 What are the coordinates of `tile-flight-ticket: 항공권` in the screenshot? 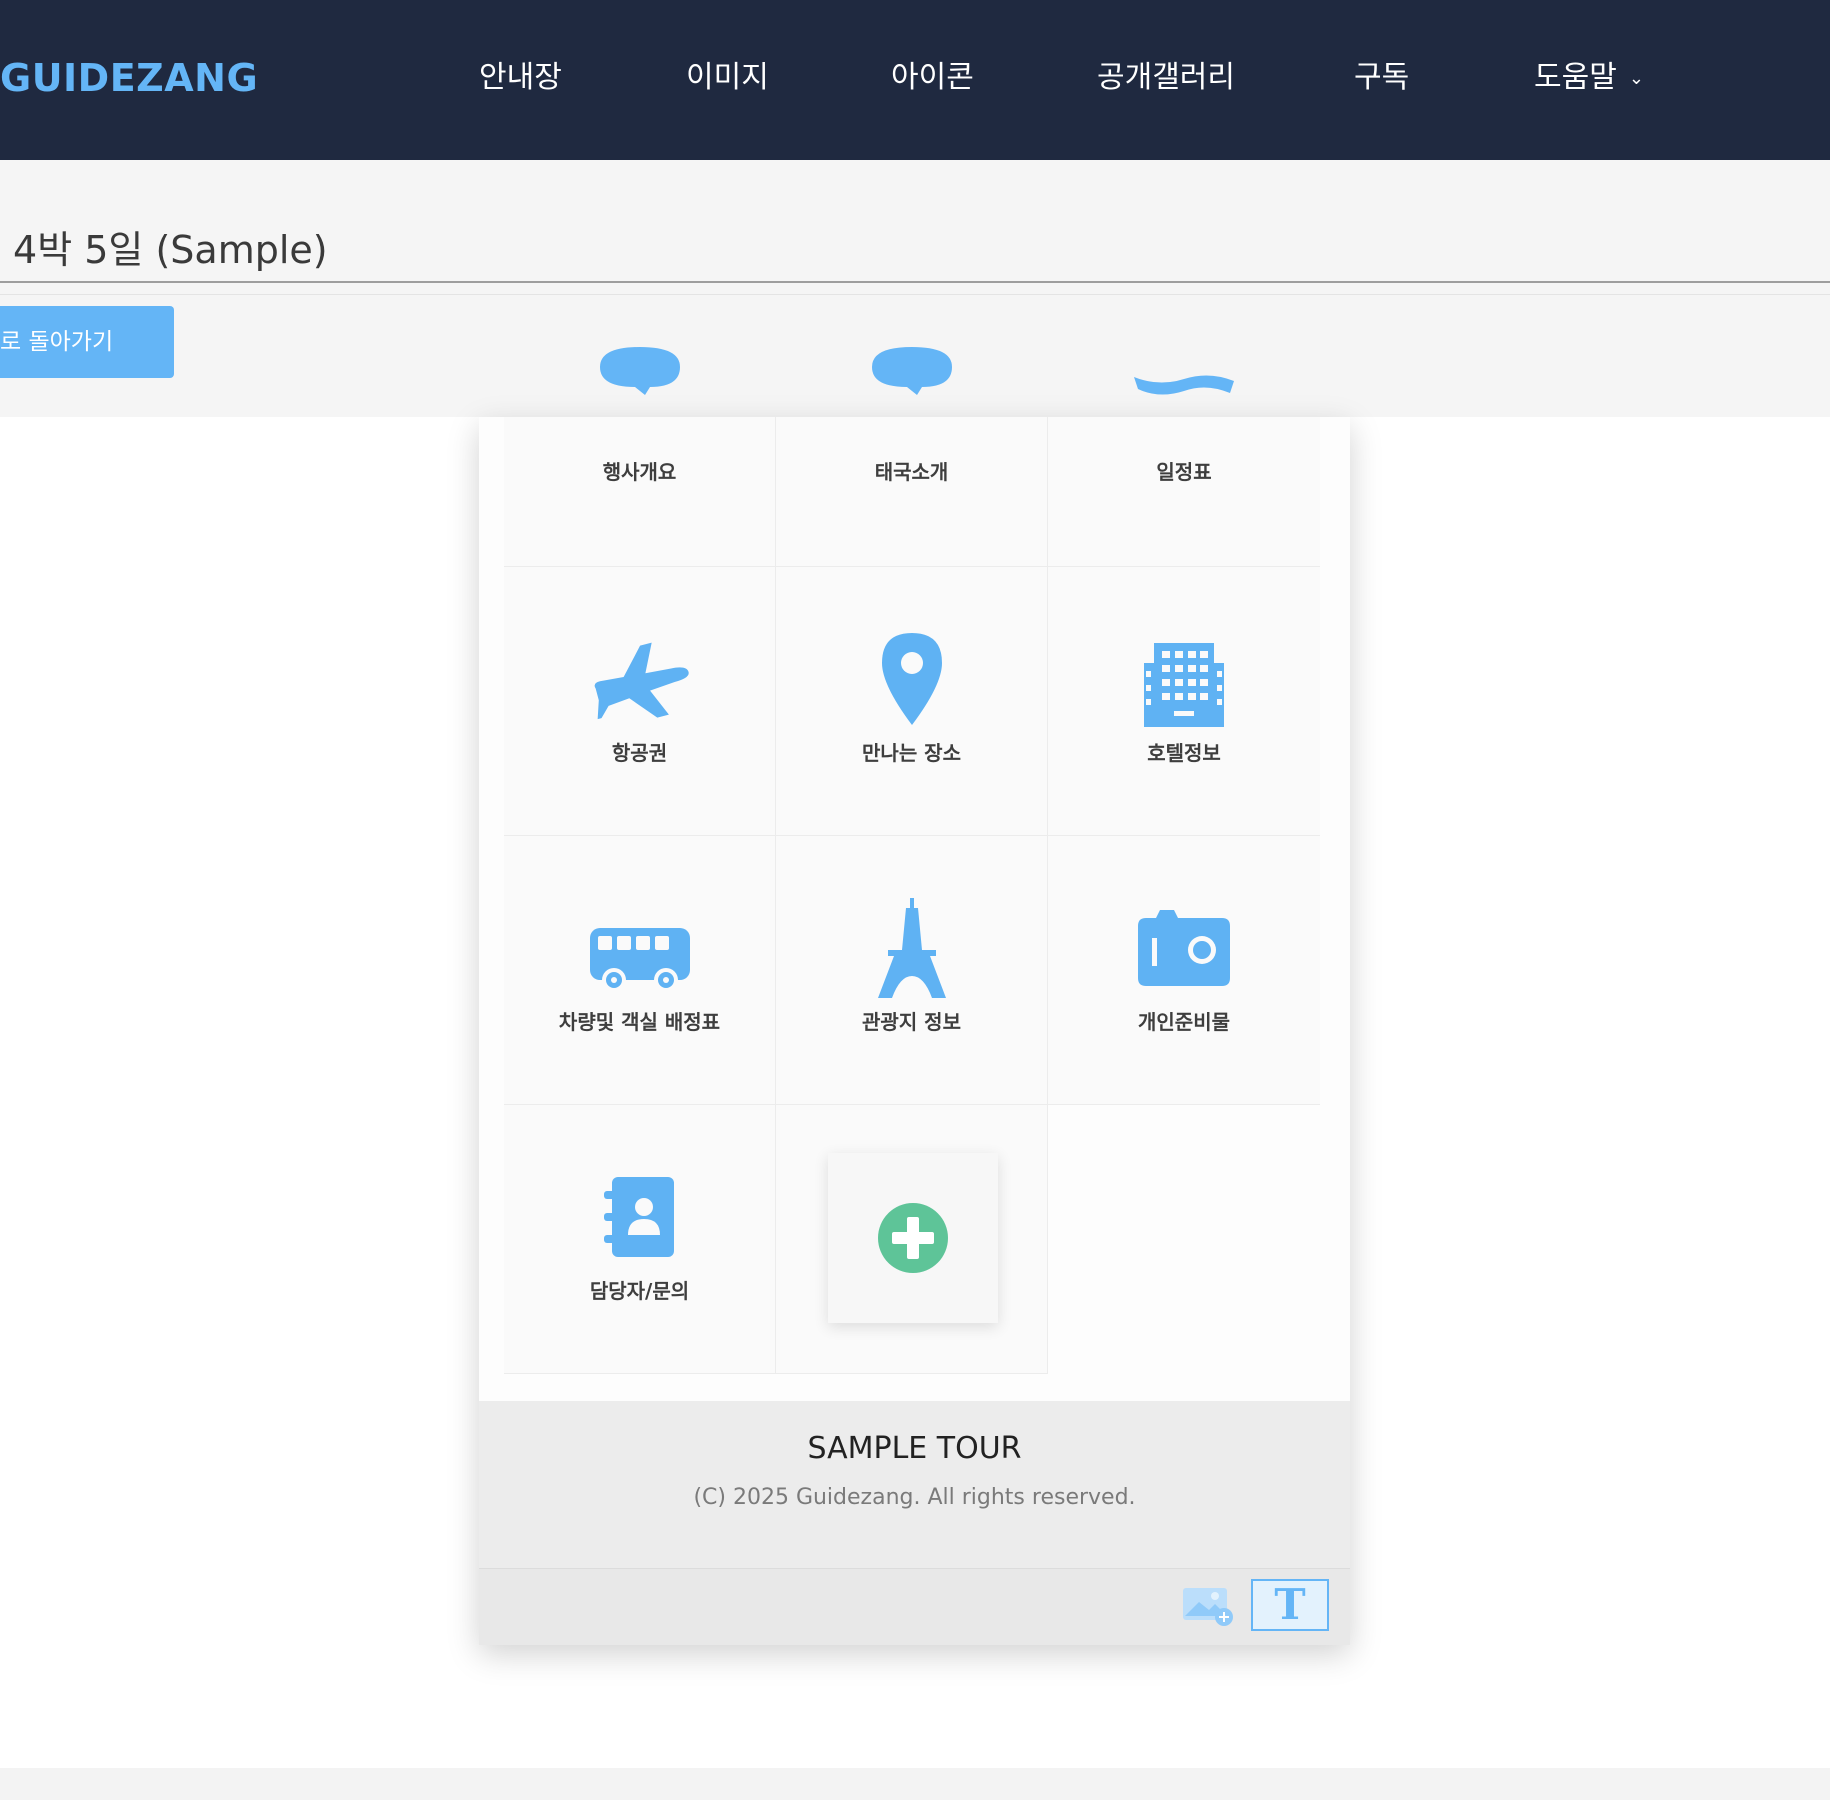 It's located at (640, 701).